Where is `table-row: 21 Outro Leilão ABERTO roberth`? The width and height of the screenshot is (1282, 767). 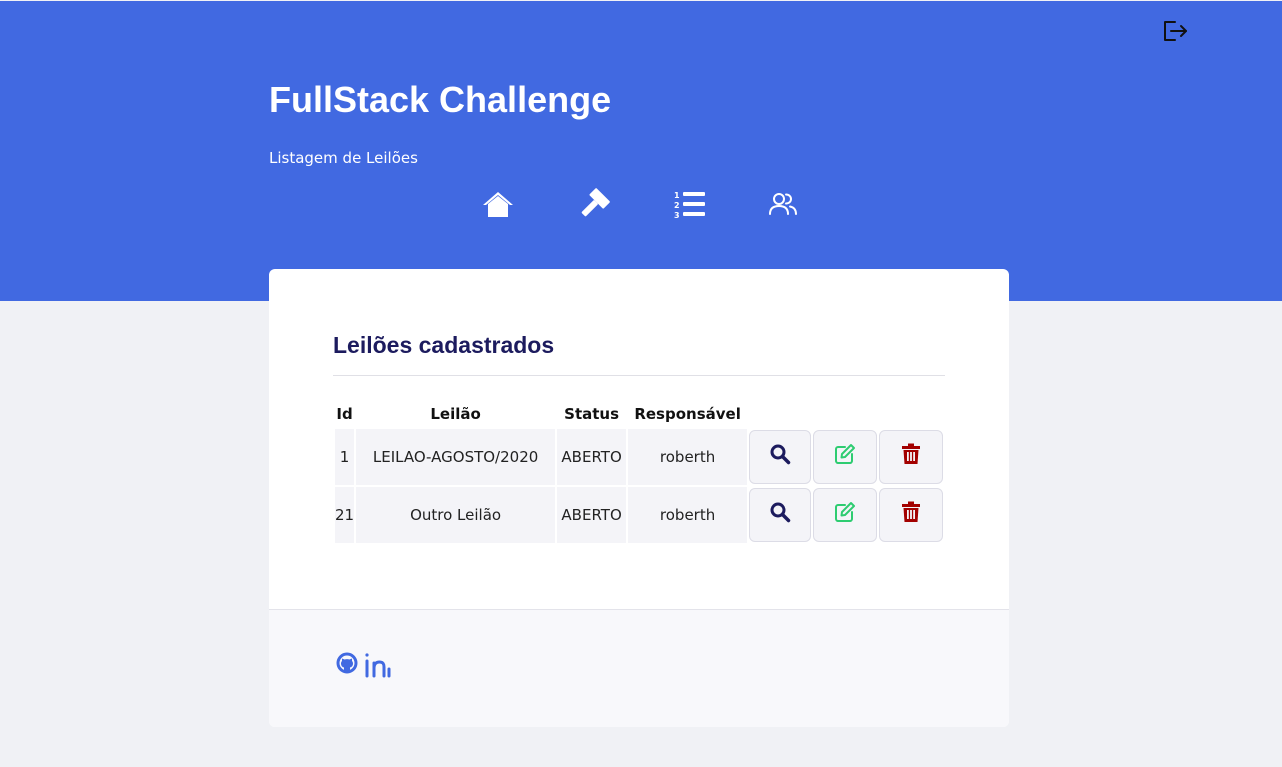 table-row: 21 Outro Leilão ABERTO roberth is located at coordinates (639, 515).